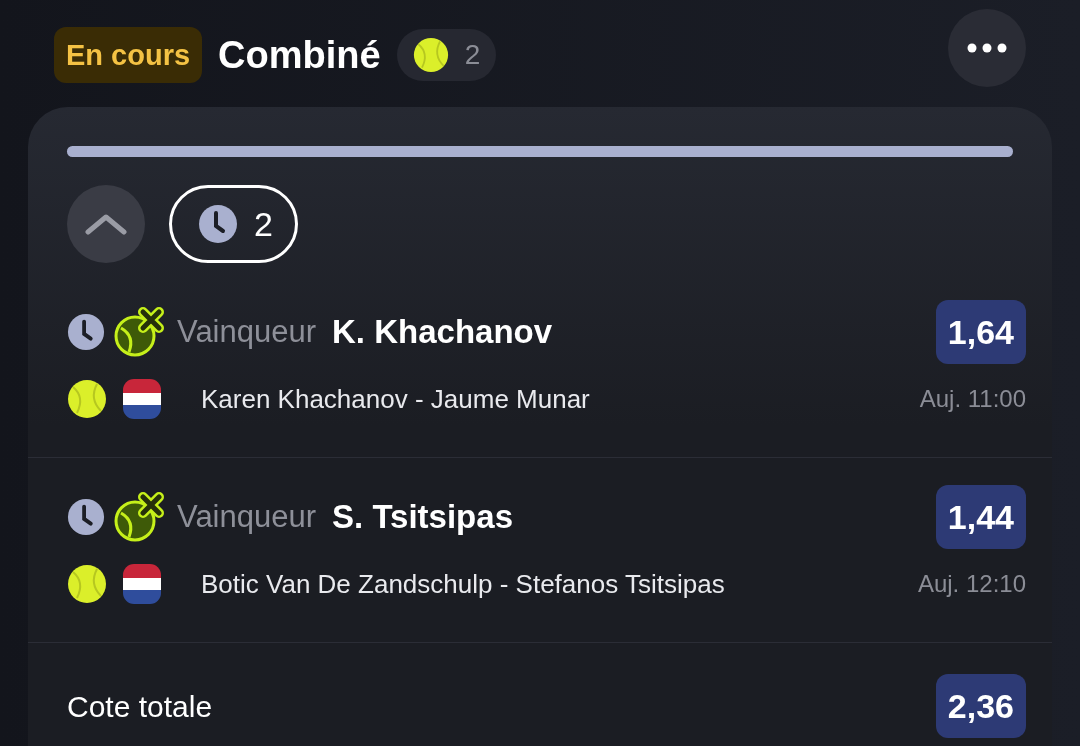 The height and width of the screenshot is (746, 1080). I want to click on bet-title: Combiné, so click(299, 55).